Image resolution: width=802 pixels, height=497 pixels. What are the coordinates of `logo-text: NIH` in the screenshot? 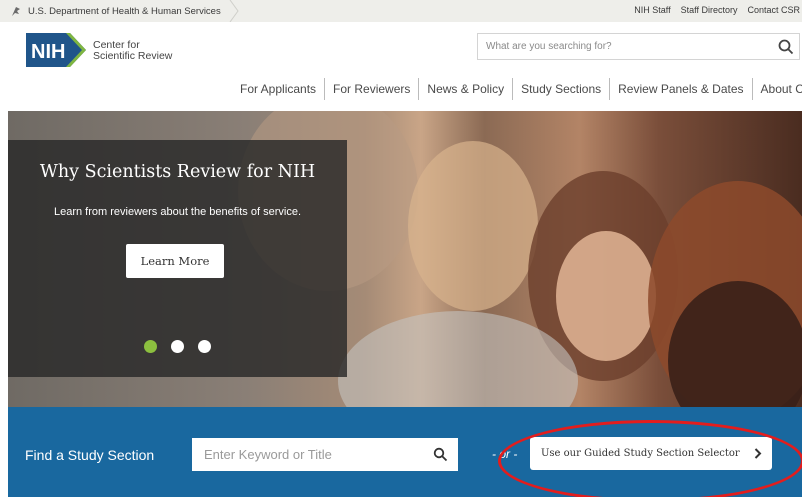 It's located at (48, 52).